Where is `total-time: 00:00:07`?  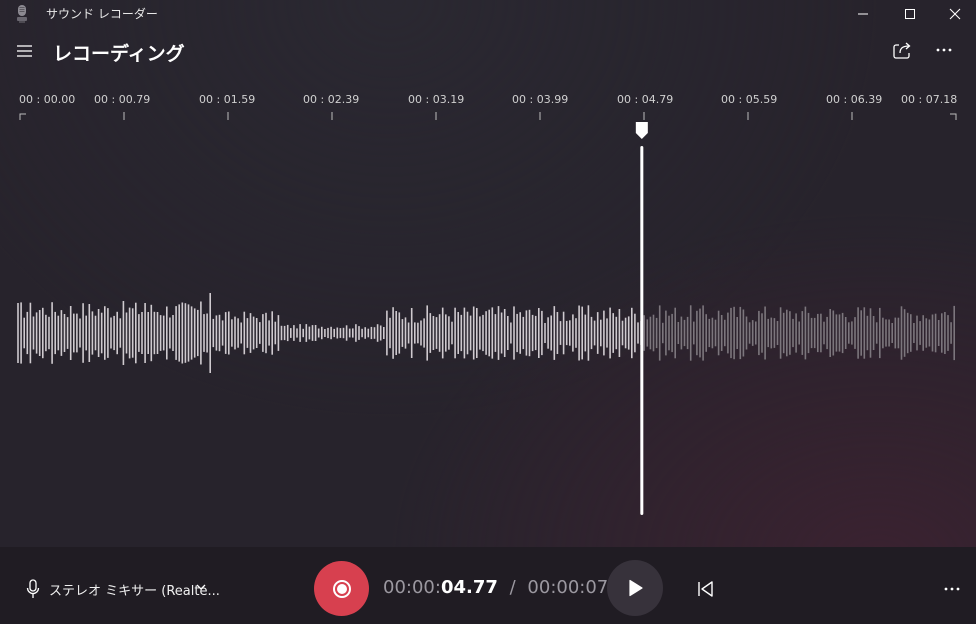 total-time: 00:00:07 is located at coordinates (568, 587).